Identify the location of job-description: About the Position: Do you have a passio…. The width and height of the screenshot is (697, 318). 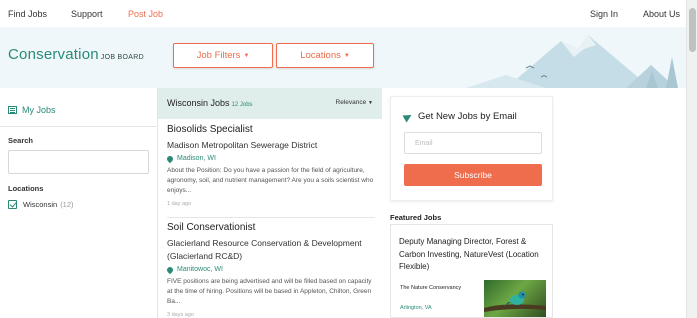
(270, 180).